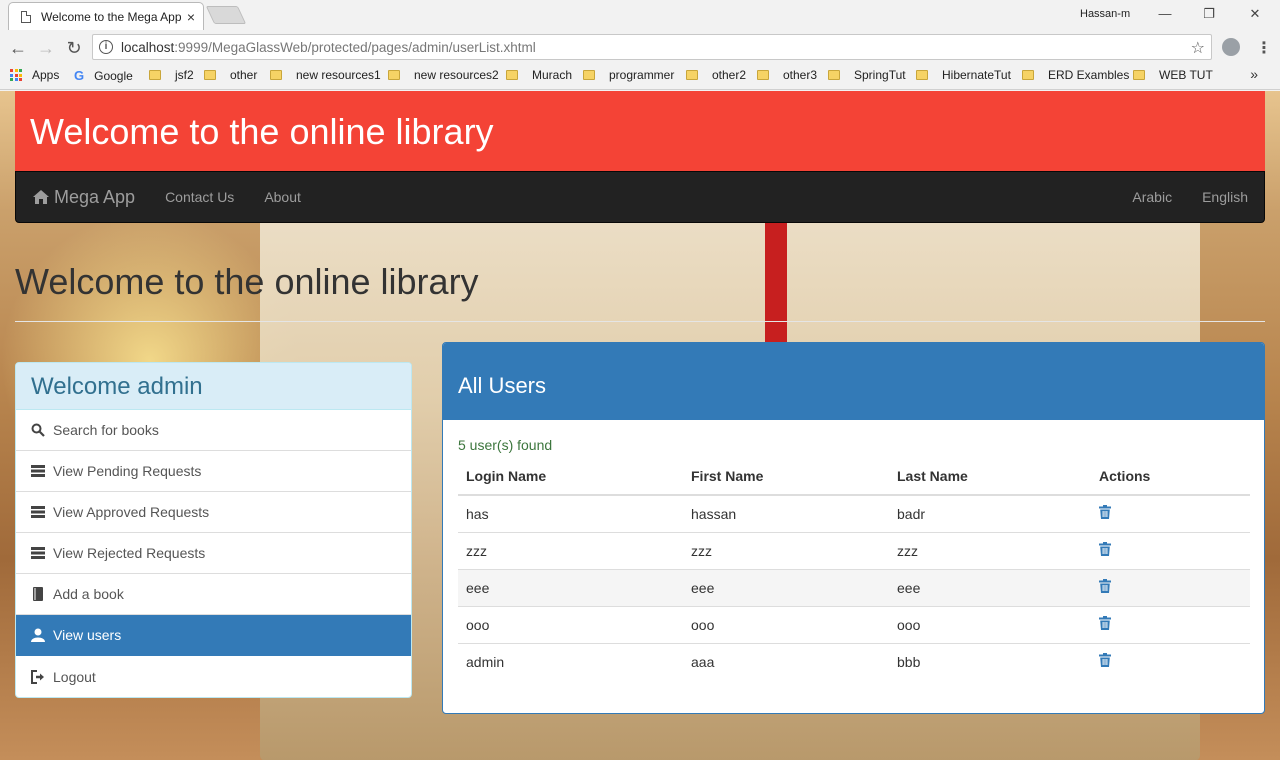  What do you see at coordinates (1152, 197) in the screenshot?
I see `nav-arabic: Arabic` at bounding box center [1152, 197].